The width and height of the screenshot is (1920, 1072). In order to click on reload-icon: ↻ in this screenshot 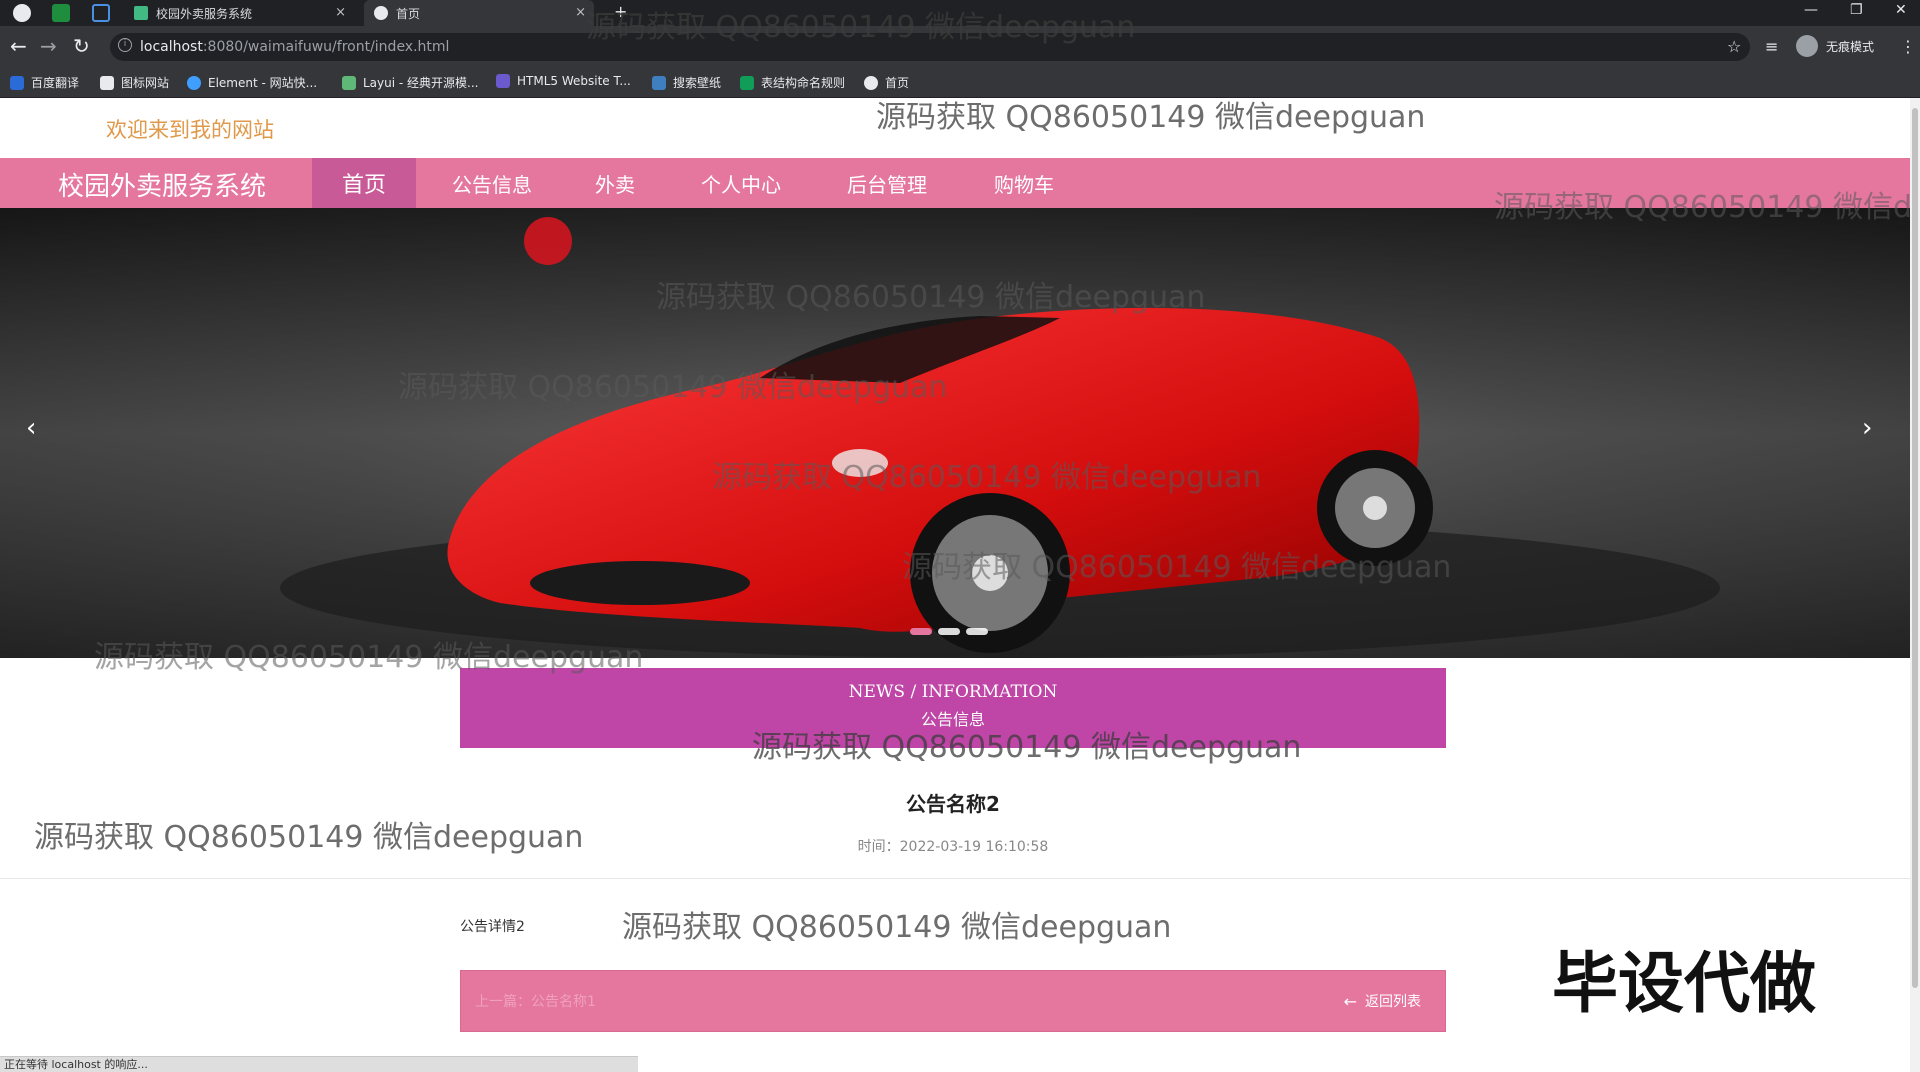, I will do `click(81, 46)`.